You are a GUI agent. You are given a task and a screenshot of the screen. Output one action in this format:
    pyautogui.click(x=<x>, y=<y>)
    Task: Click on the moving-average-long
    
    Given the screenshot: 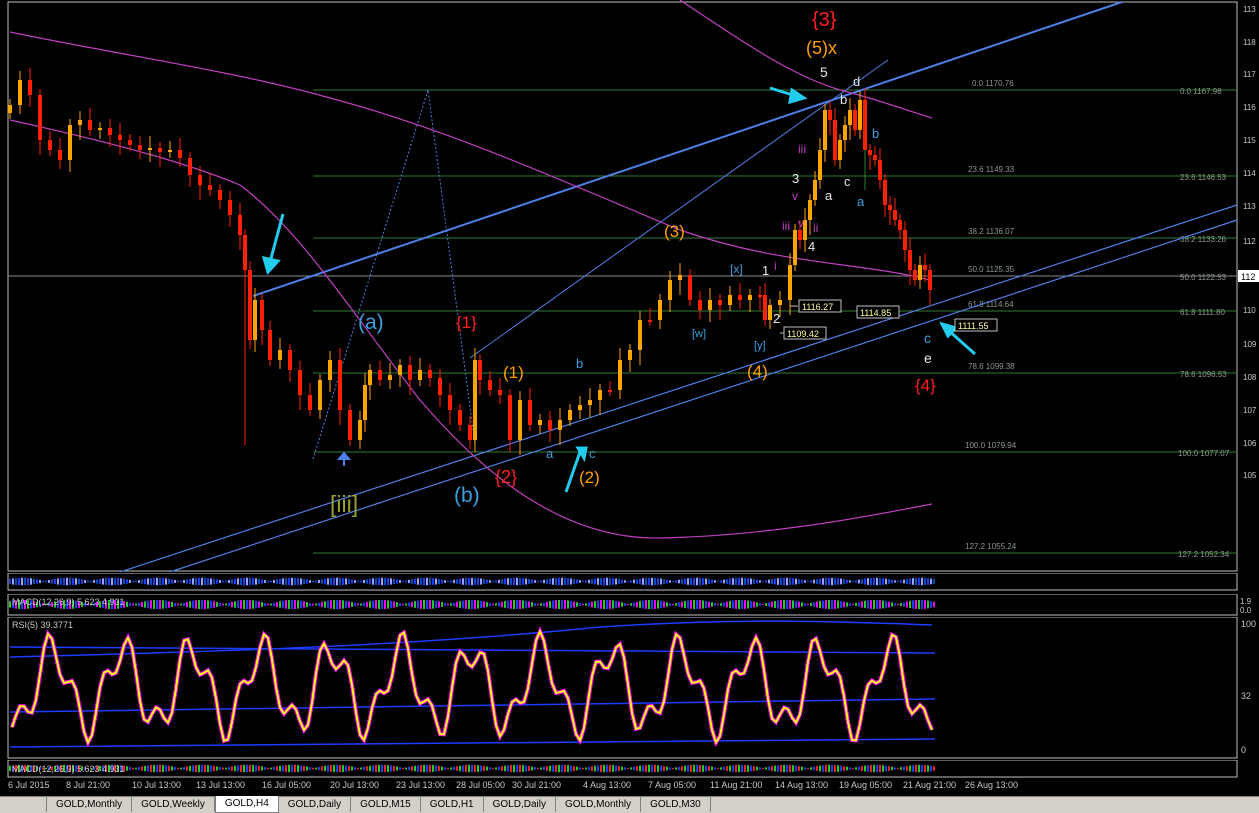 What is the action you would take?
    pyautogui.click(x=806, y=59)
    